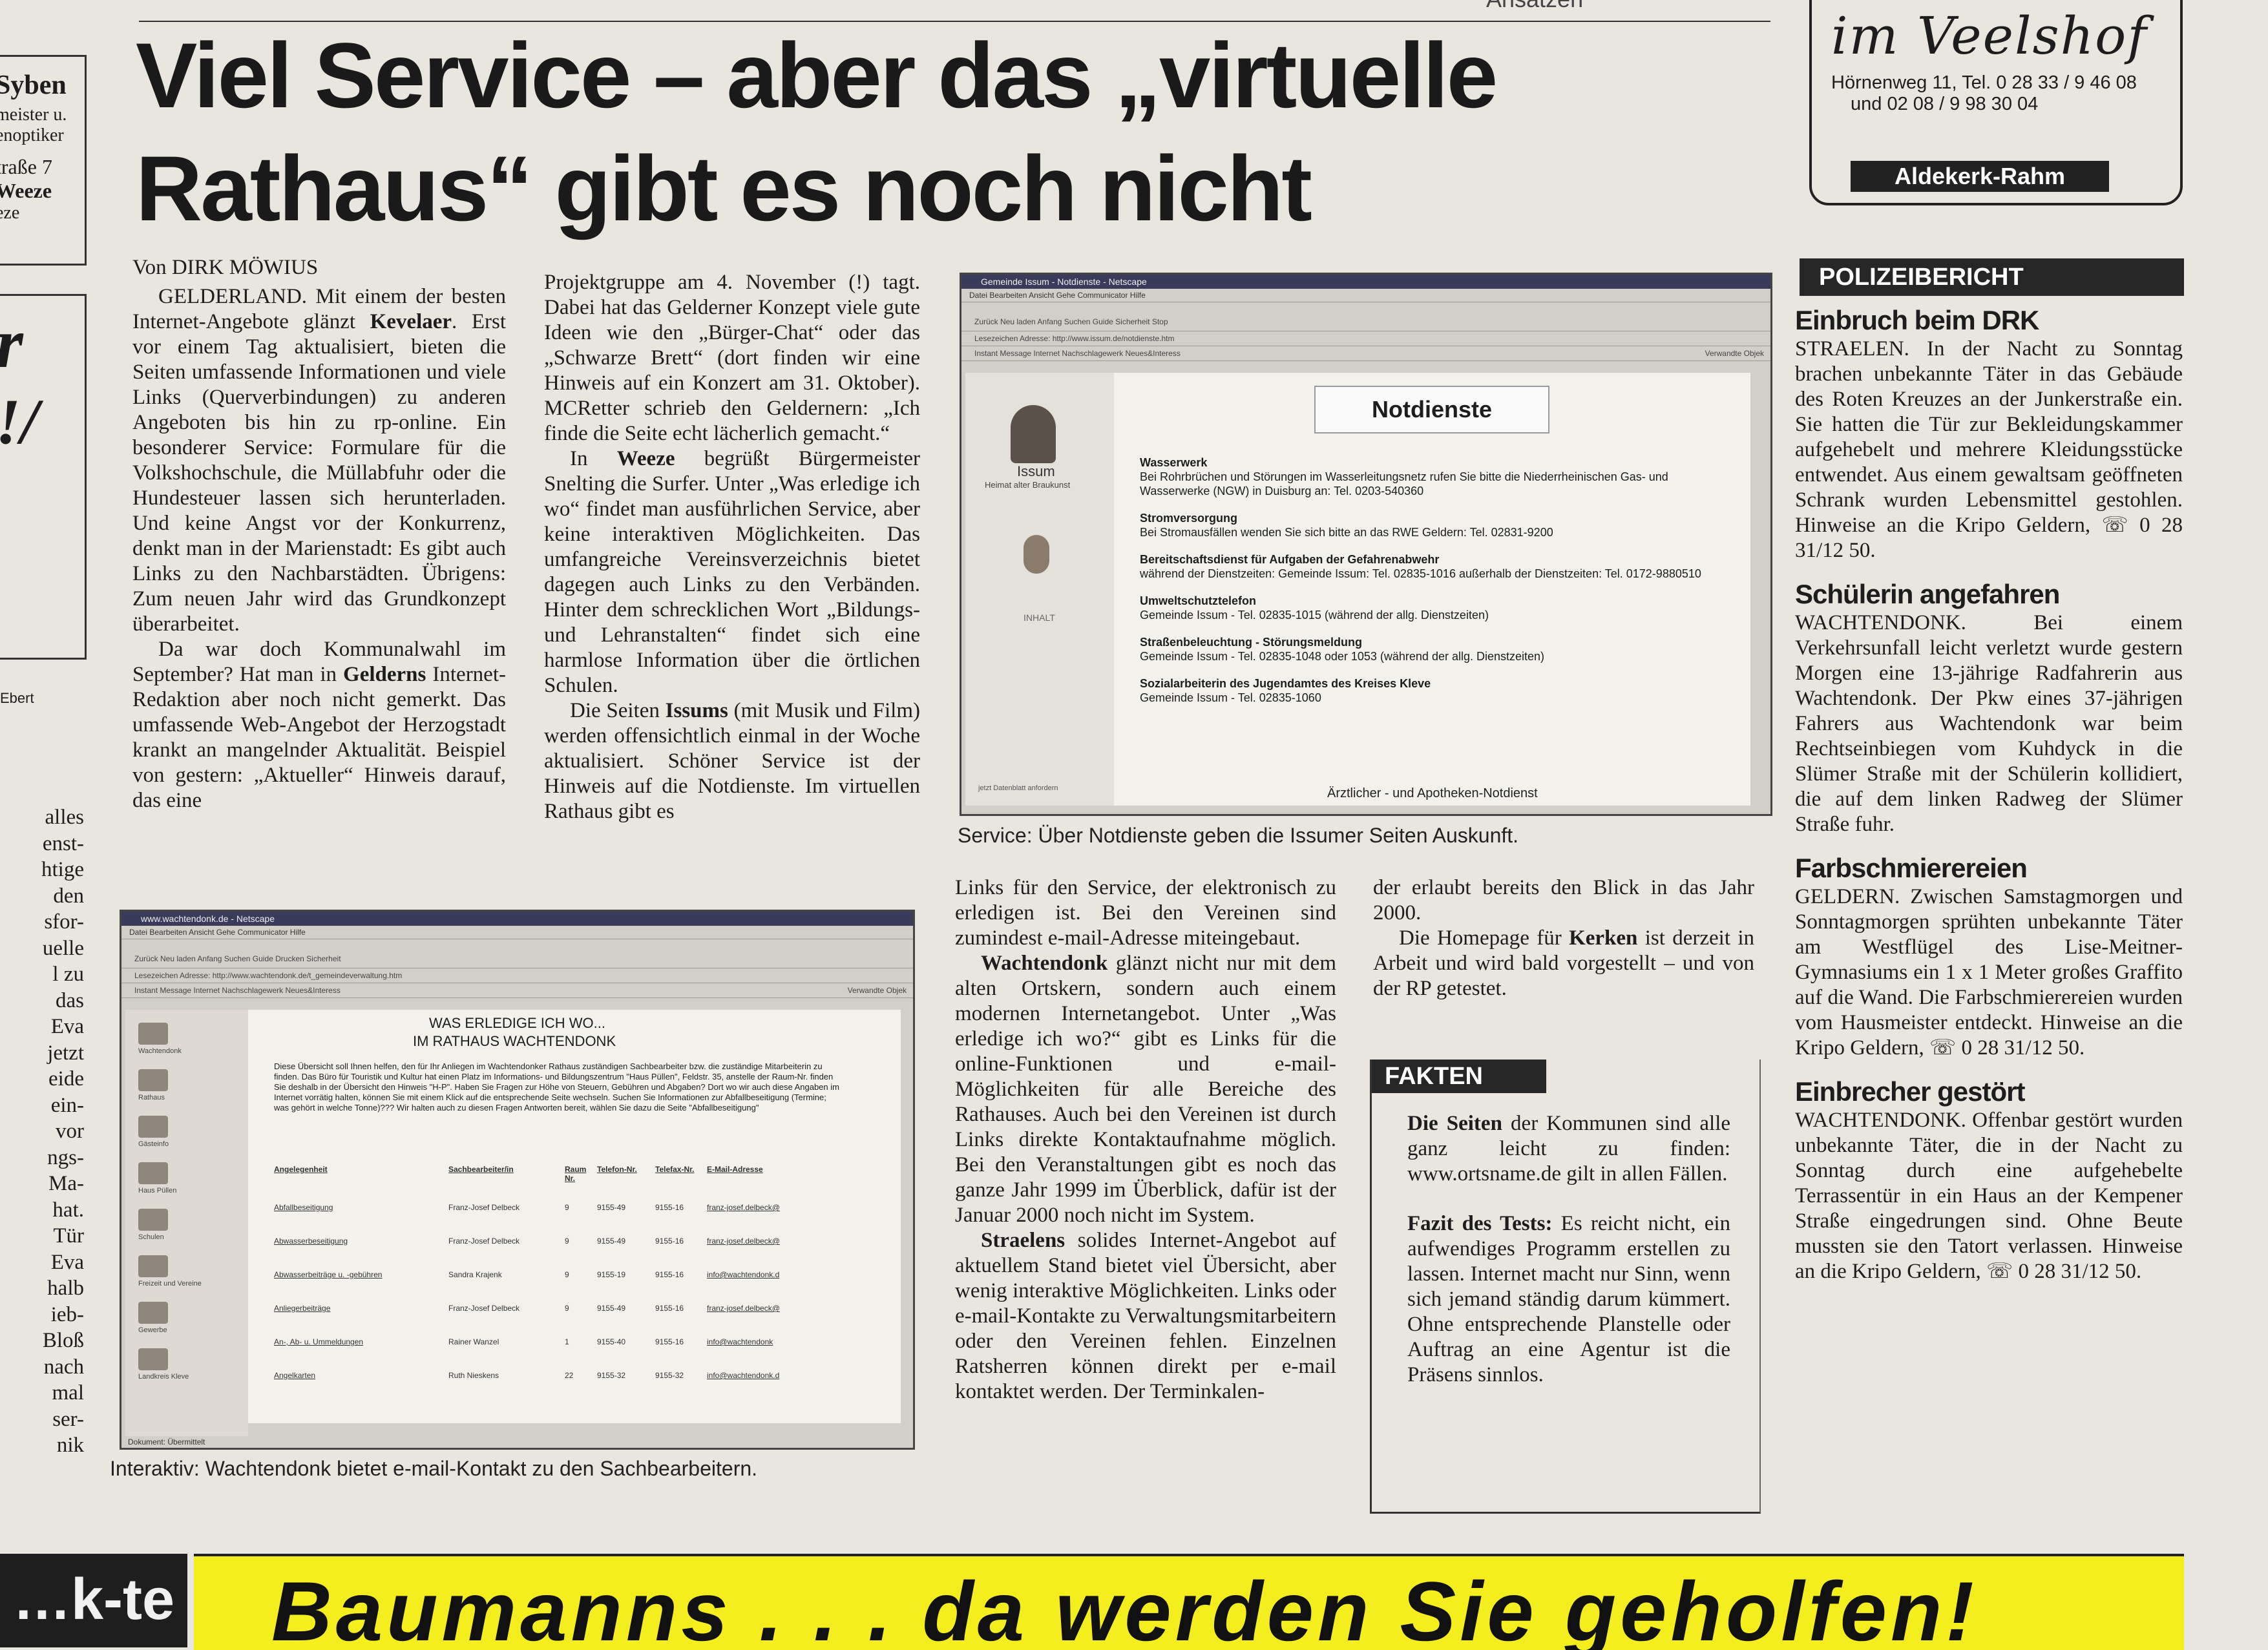 The height and width of the screenshot is (1650, 2268). Describe the element at coordinates (63, 1340) in the screenshot. I see `left-strip-word: Bloß` at that location.